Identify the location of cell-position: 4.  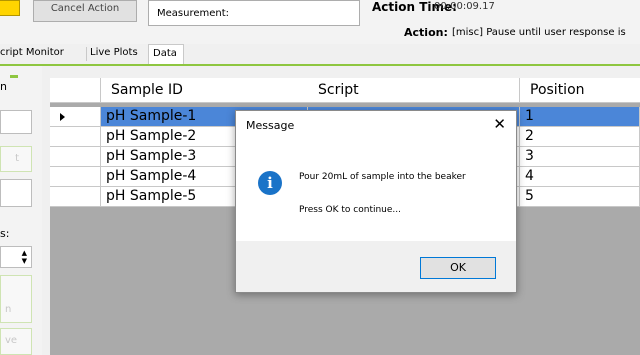
(580, 177).